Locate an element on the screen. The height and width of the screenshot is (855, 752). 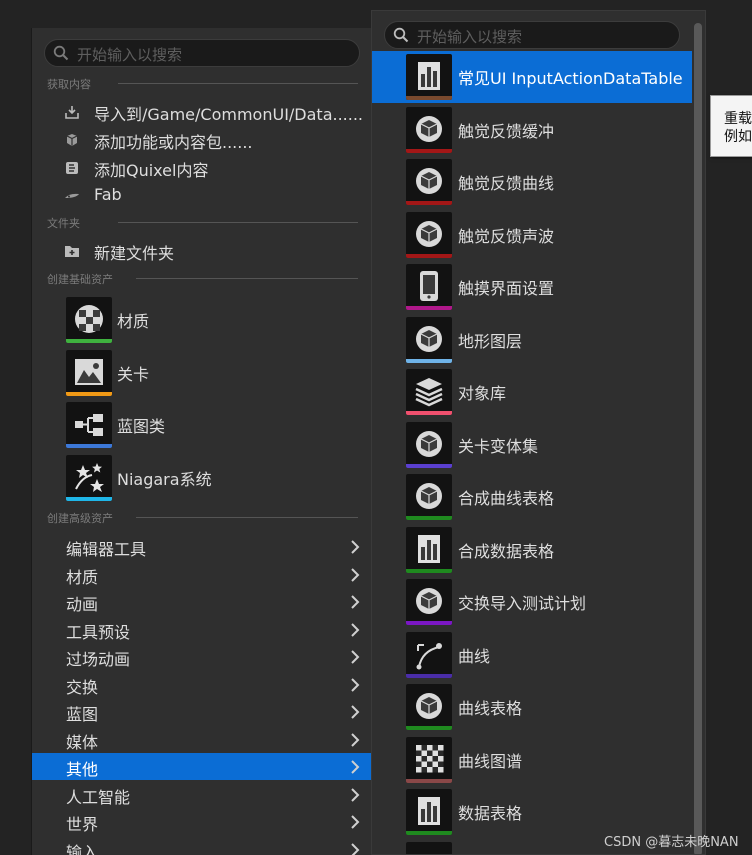
material-asset-item: 材质 is located at coordinates (216, 321).